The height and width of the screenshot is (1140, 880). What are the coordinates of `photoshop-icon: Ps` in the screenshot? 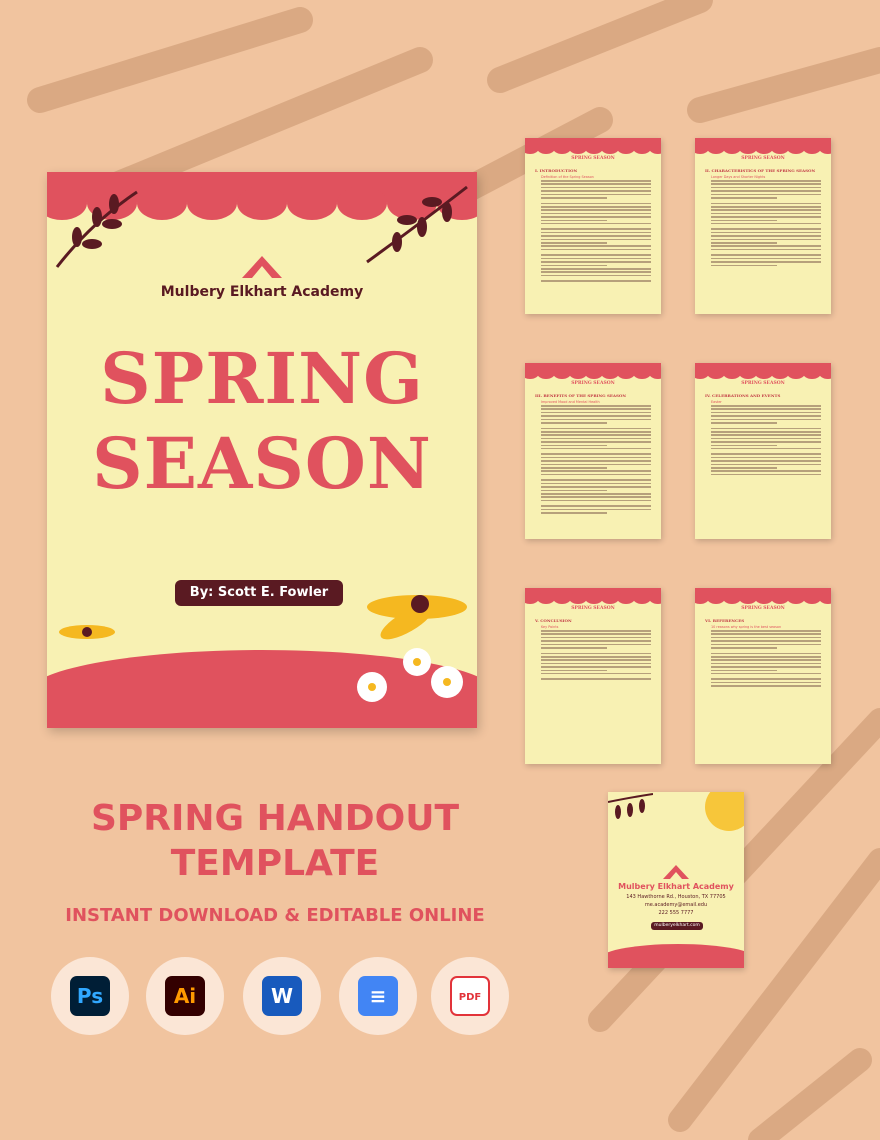 It's located at (90, 996).